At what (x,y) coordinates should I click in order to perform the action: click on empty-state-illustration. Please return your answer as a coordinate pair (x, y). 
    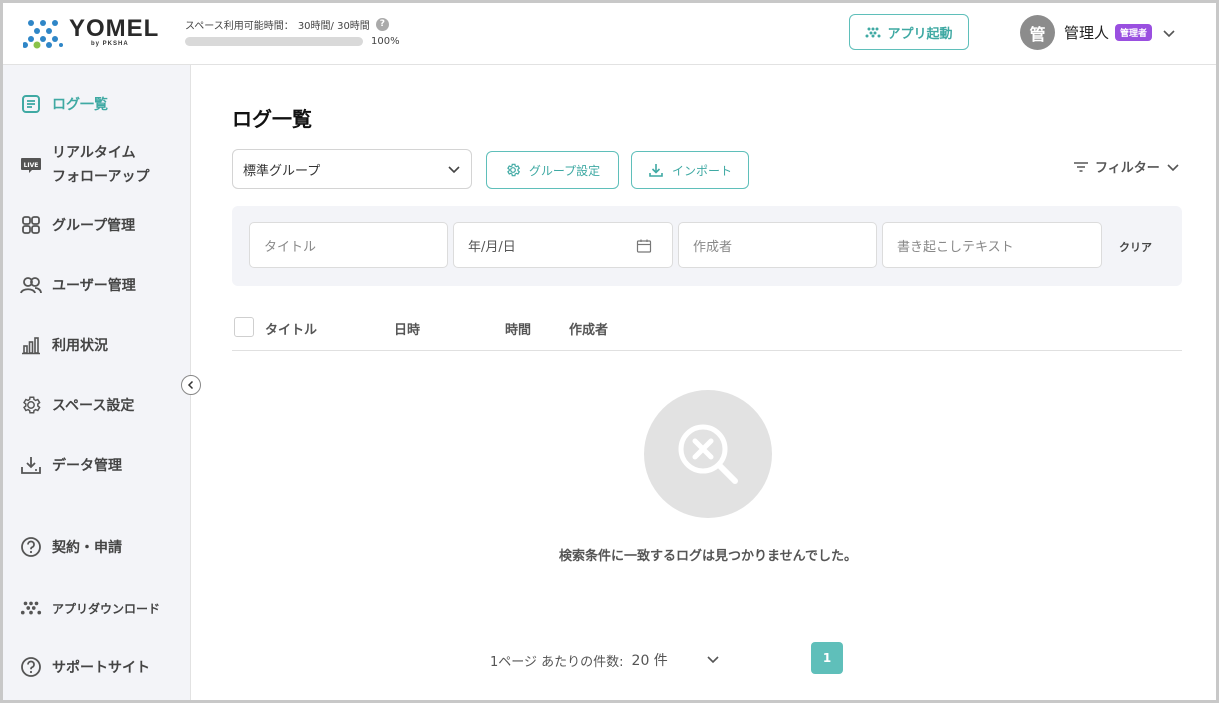
    Looking at the image, I should click on (708, 454).